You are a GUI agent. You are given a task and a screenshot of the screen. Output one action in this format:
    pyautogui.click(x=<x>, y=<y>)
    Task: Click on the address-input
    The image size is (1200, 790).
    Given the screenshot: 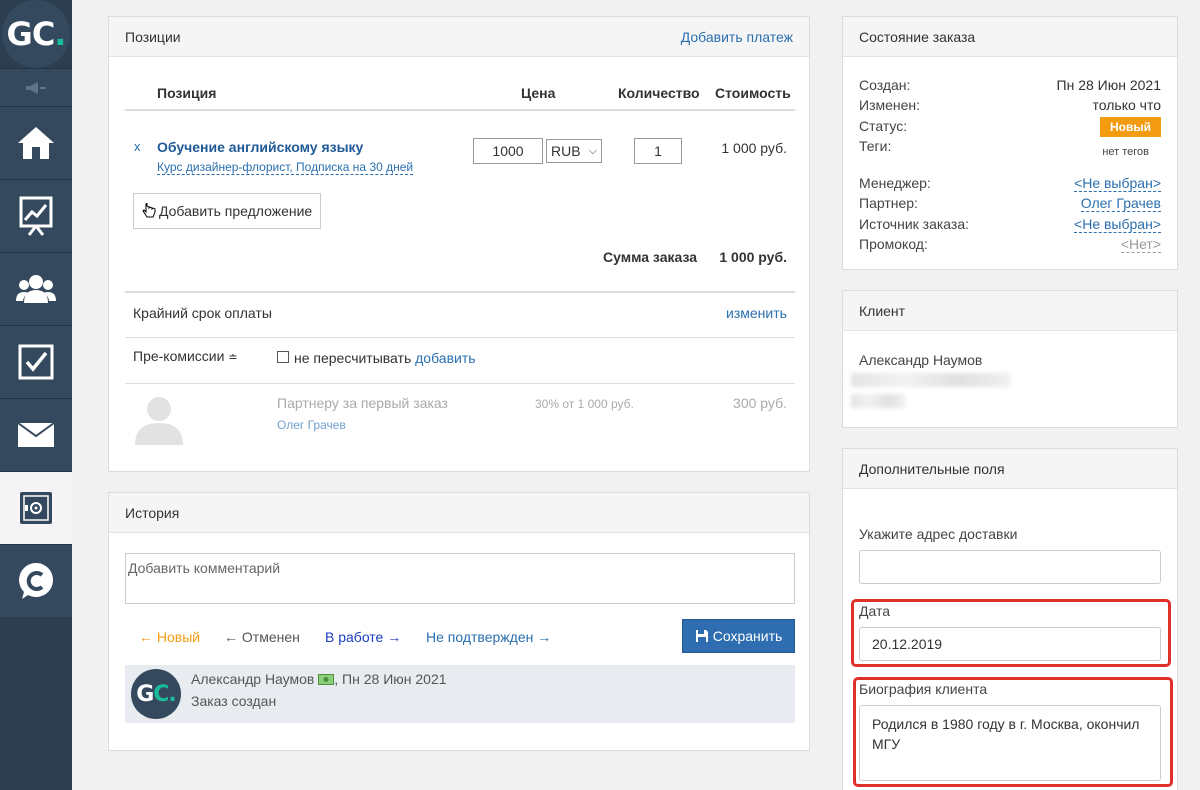 What is the action you would take?
    pyautogui.click(x=1010, y=567)
    